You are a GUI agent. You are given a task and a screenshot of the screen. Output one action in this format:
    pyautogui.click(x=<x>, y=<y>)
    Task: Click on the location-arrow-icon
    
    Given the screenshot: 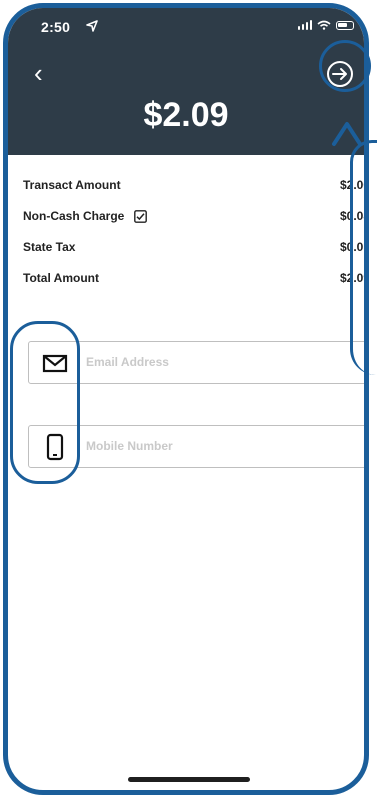 What is the action you would take?
    pyautogui.click(x=92, y=26)
    